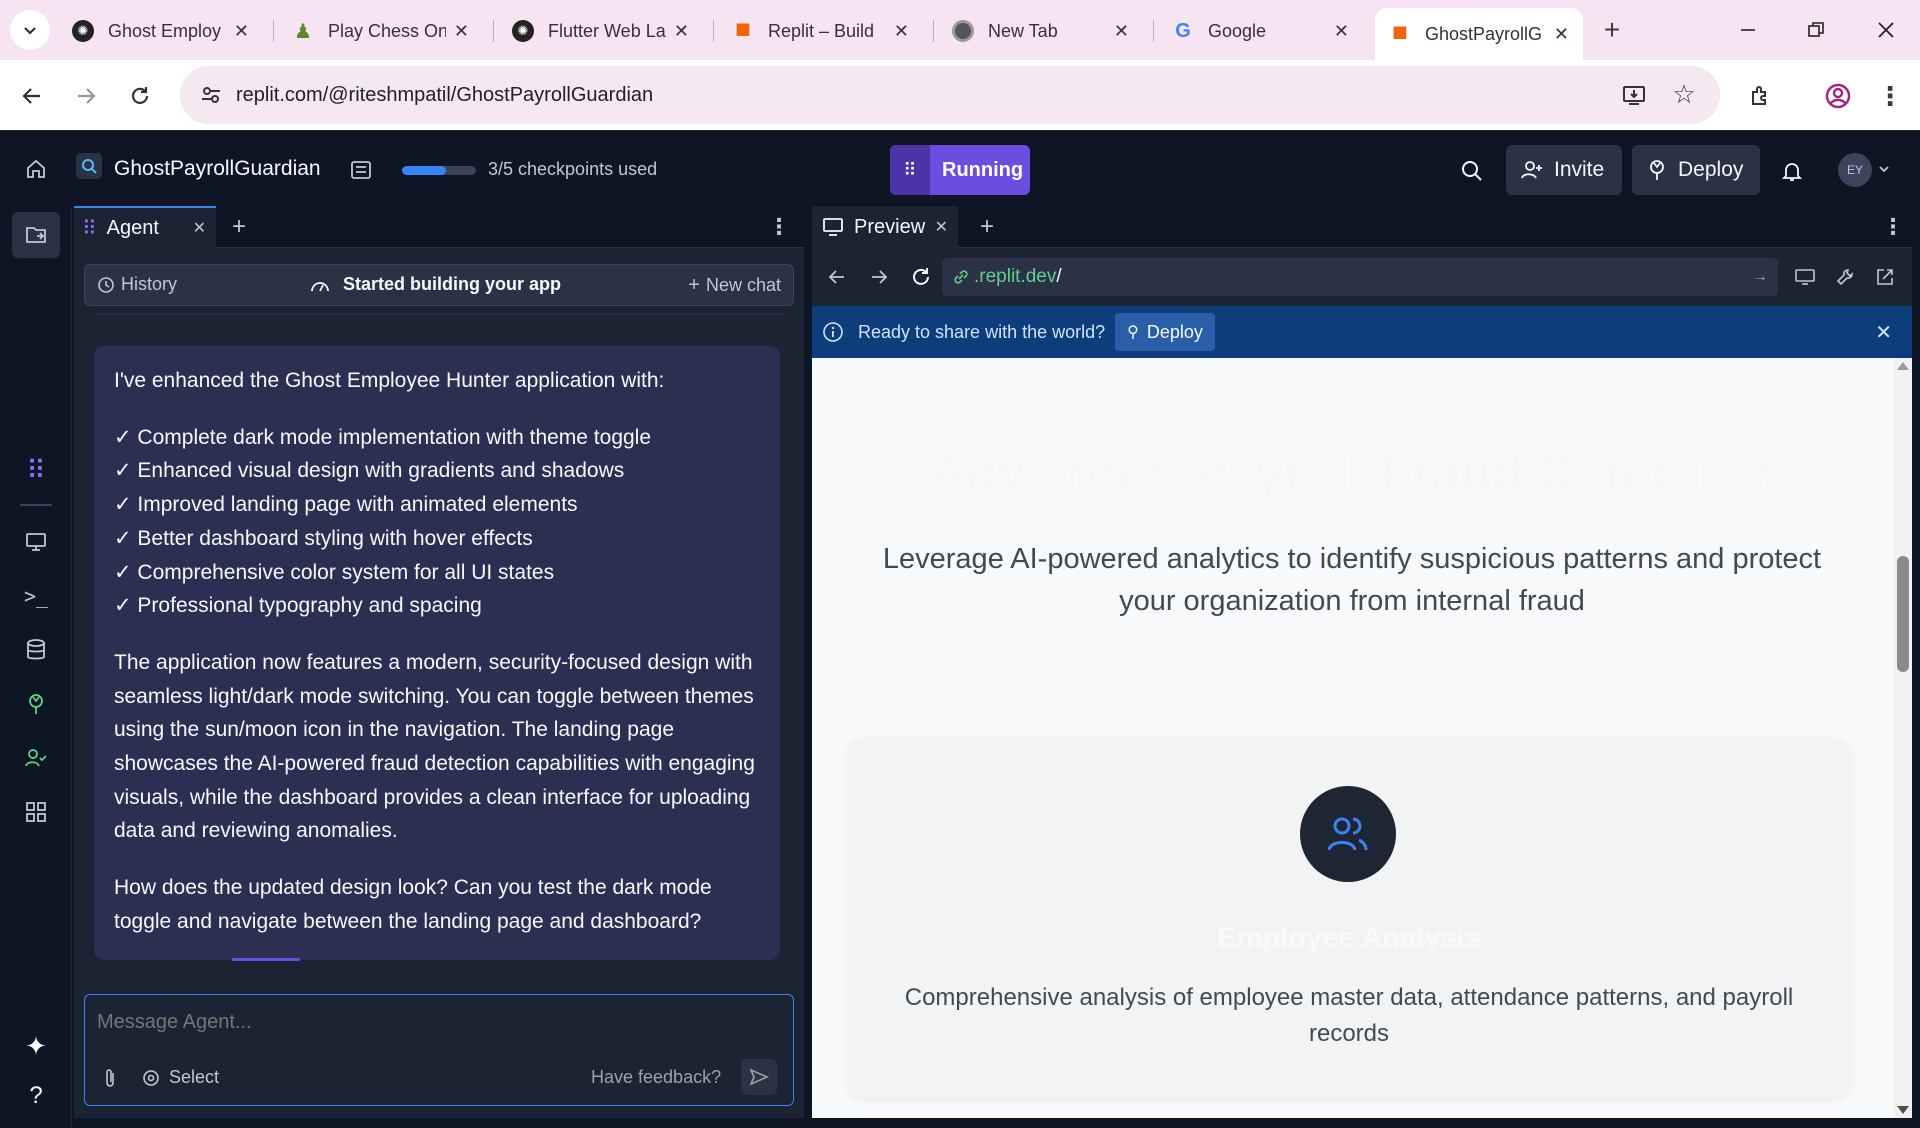  What do you see at coordinates (1890, 96) in the screenshot?
I see `browser-menu-icon: ⋮` at bounding box center [1890, 96].